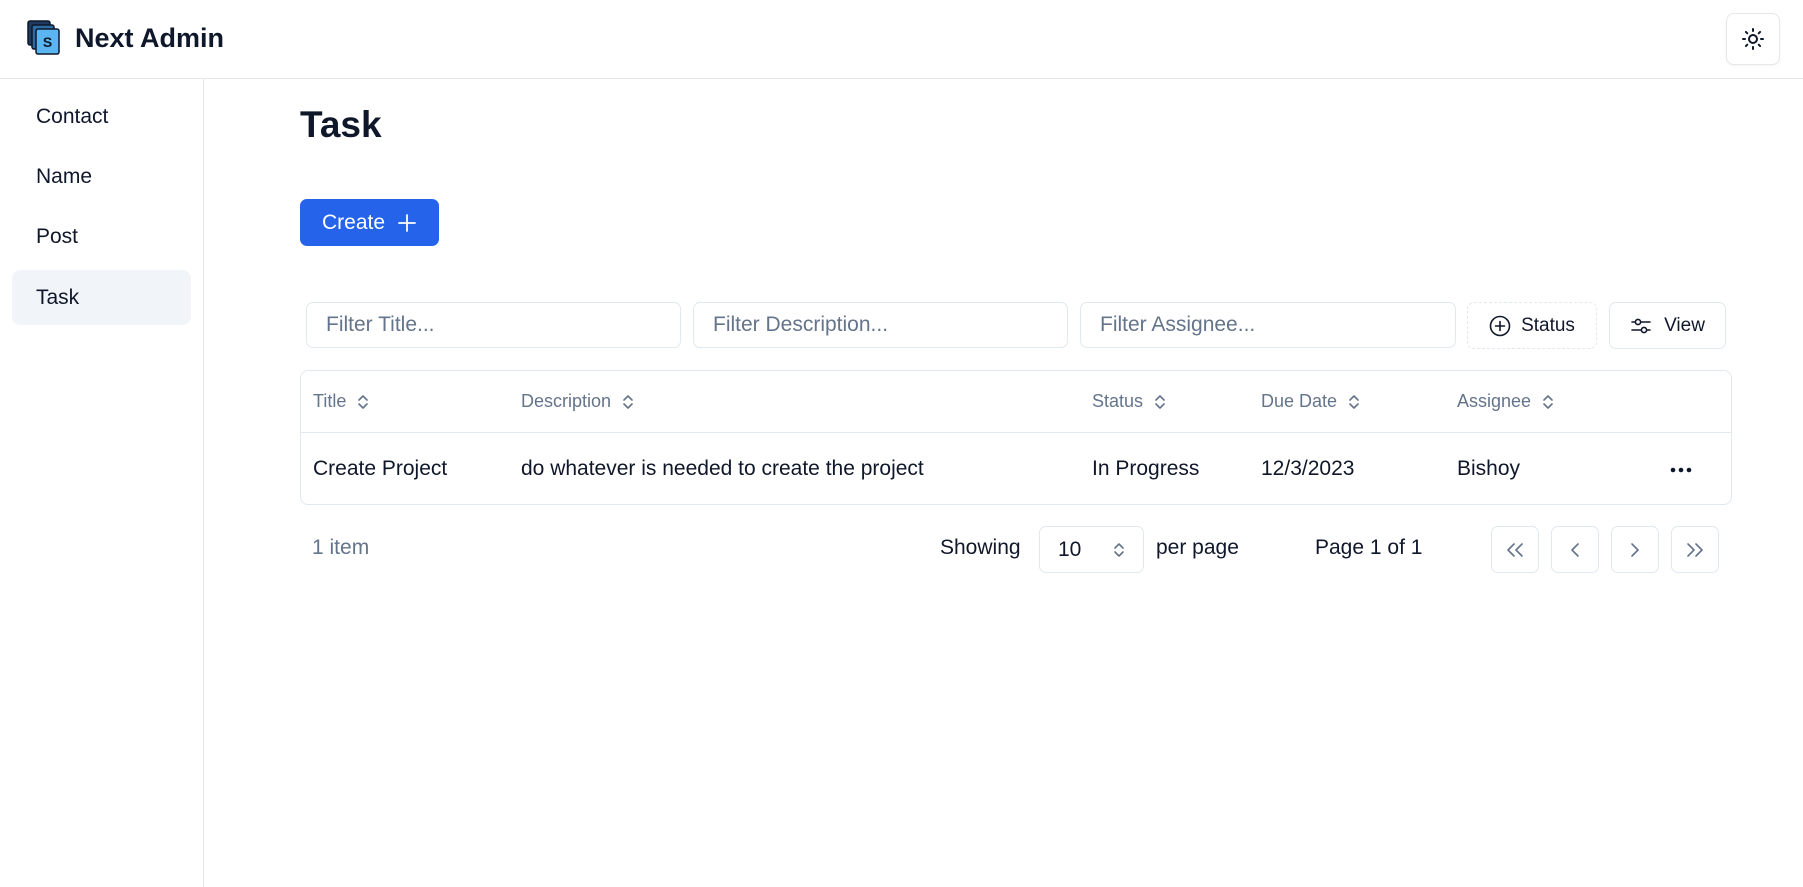 Image resolution: width=1803 pixels, height=887 pixels. What do you see at coordinates (341, 124) in the screenshot?
I see `page-title: Task` at bounding box center [341, 124].